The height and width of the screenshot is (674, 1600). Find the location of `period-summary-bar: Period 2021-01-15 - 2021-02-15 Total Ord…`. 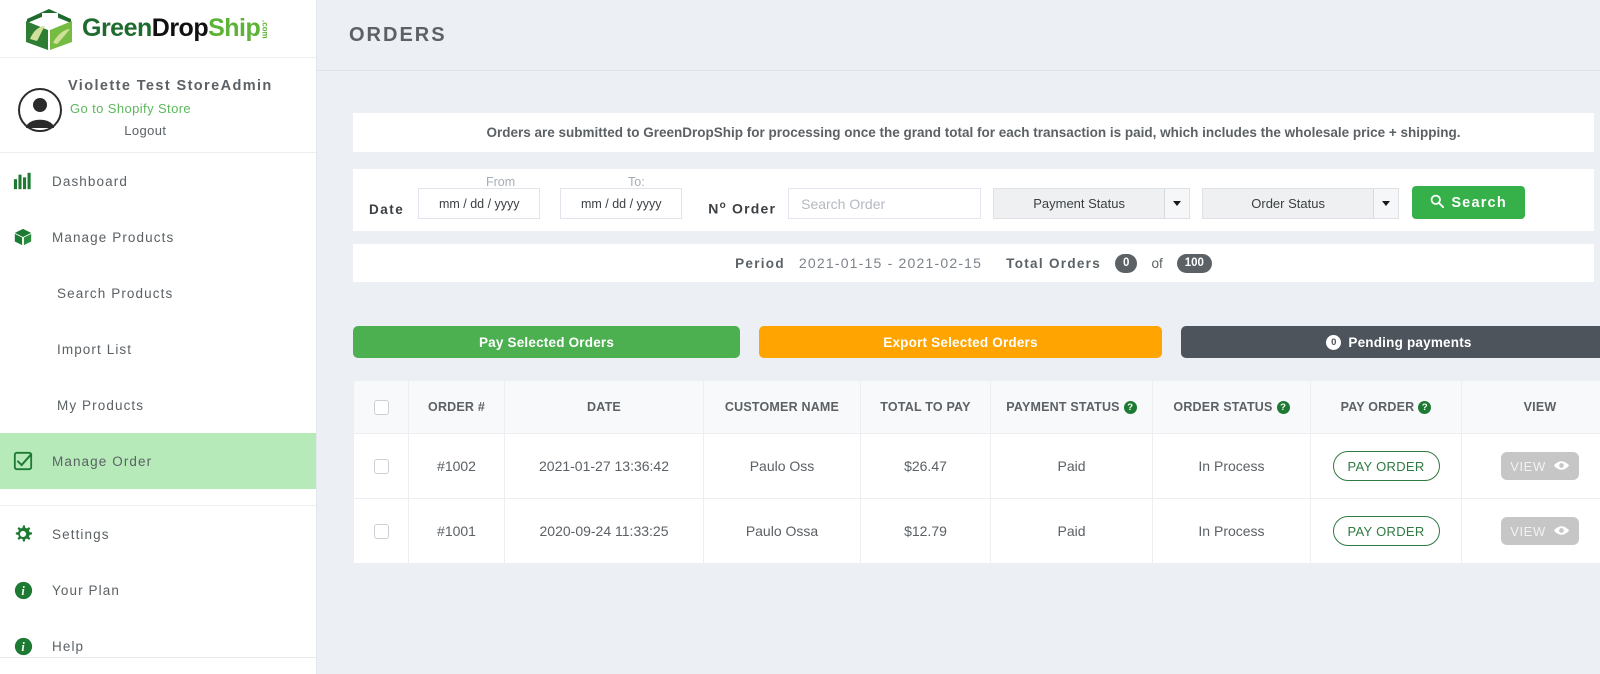

period-summary-bar: Period 2021-01-15 - 2021-02-15 Total Ord… is located at coordinates (973, 263).